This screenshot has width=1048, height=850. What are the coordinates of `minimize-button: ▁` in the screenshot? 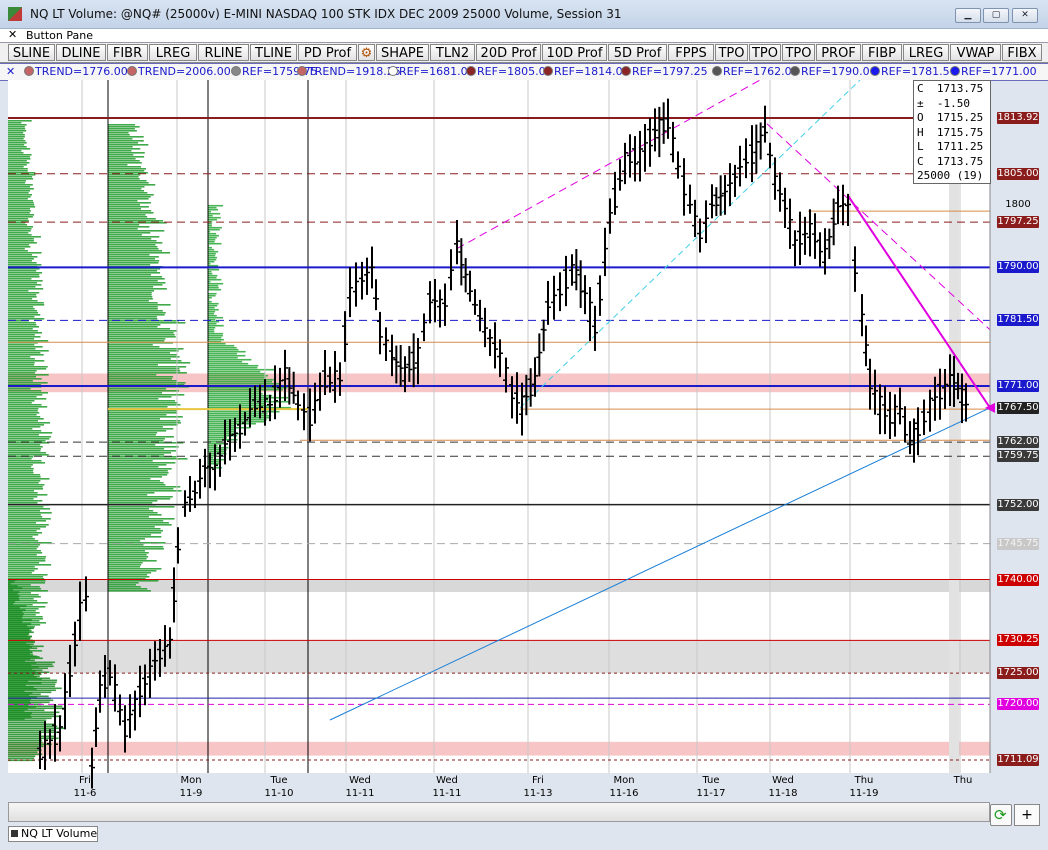 It's located at (968, 15).